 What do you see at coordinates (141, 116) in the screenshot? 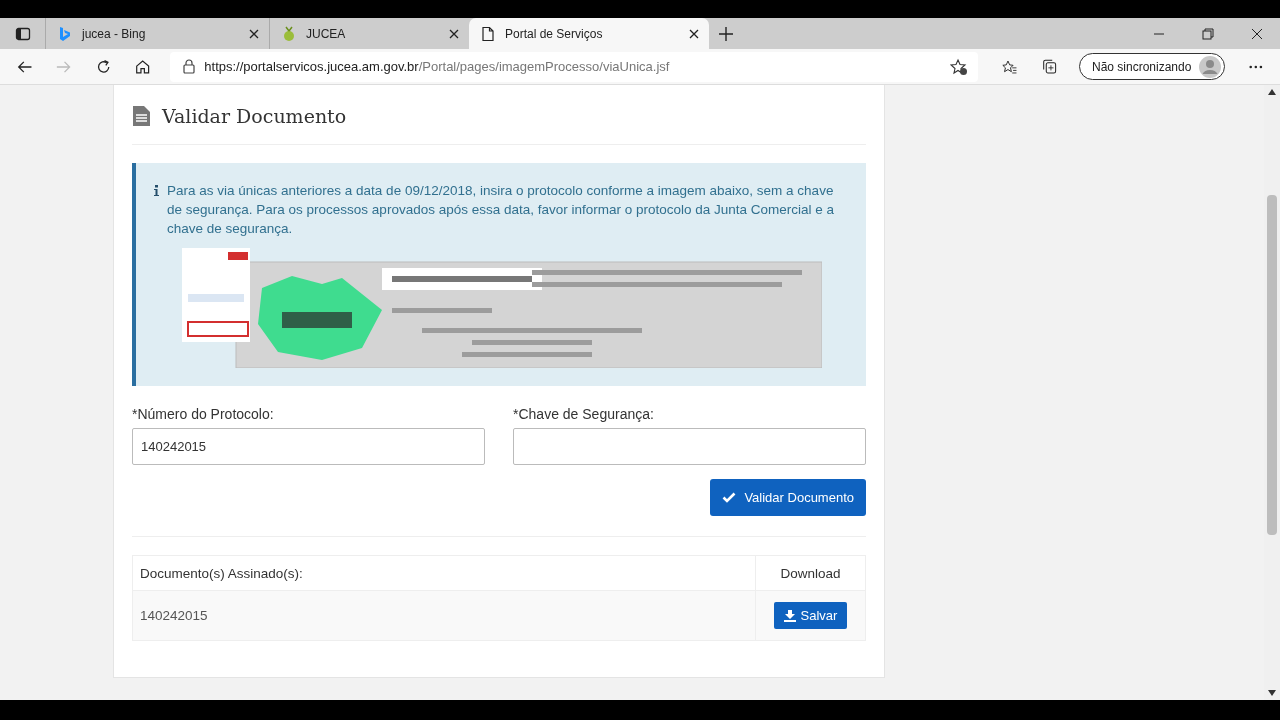
I see `document-icon` at bounding box center [141, 116].